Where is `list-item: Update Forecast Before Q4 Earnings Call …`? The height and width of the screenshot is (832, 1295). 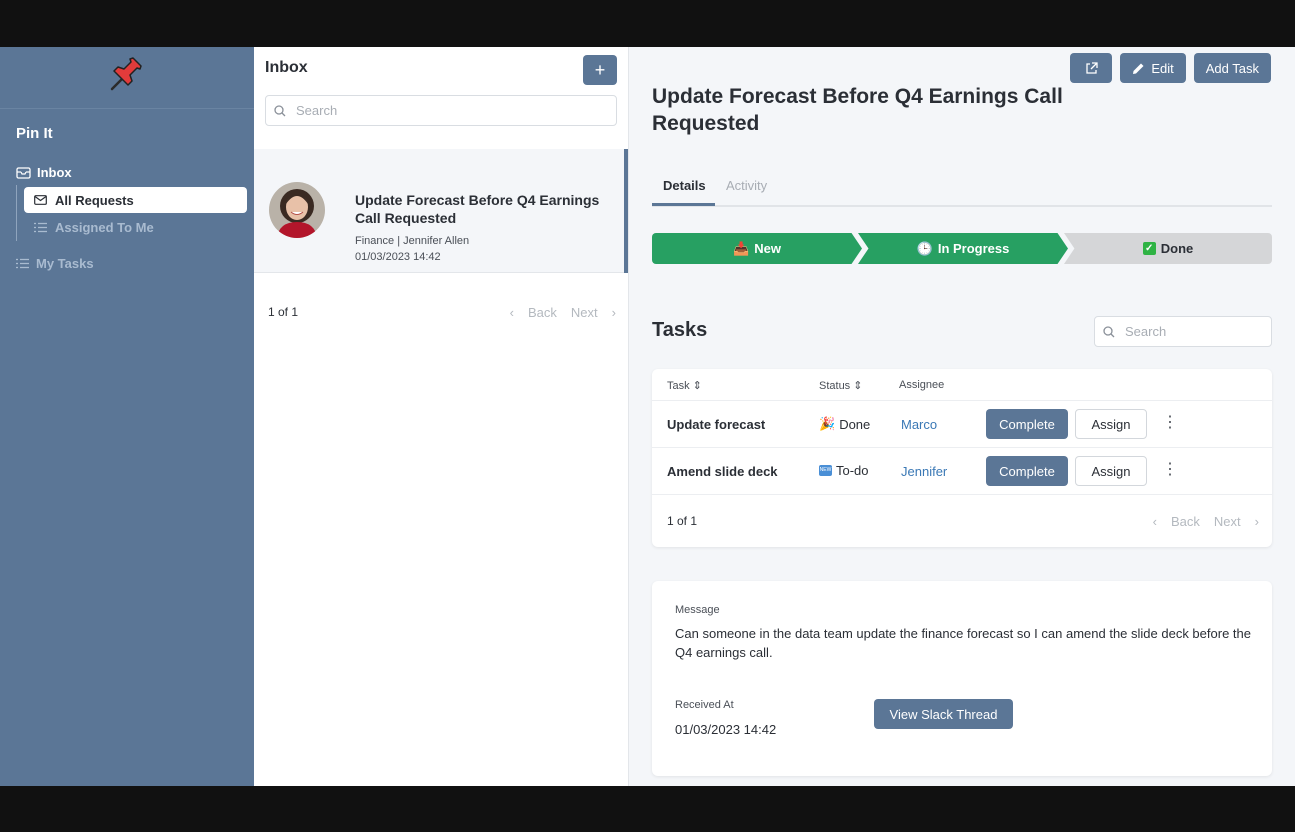 list-item: Update Forecast Before Q4 Earnings Call … is located at coordinates (441, 211).